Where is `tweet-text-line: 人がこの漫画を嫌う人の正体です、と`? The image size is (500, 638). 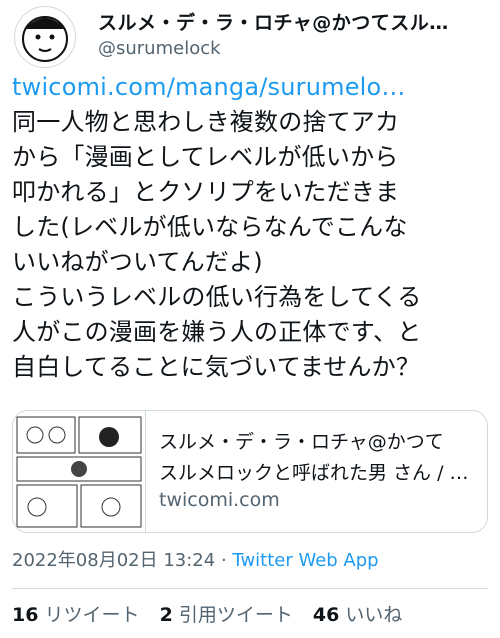 tweet-text-line: 人がこの漫画を嫌う人の正体です、と is located at coordinates (217, 332).